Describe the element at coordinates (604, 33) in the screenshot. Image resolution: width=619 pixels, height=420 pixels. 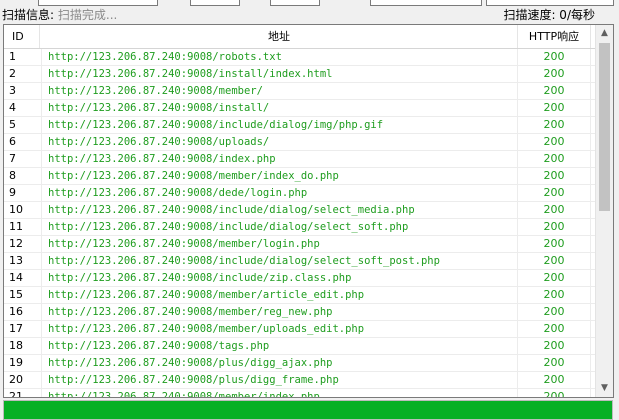
I see `chevron-up-icon: ▲` at that location.